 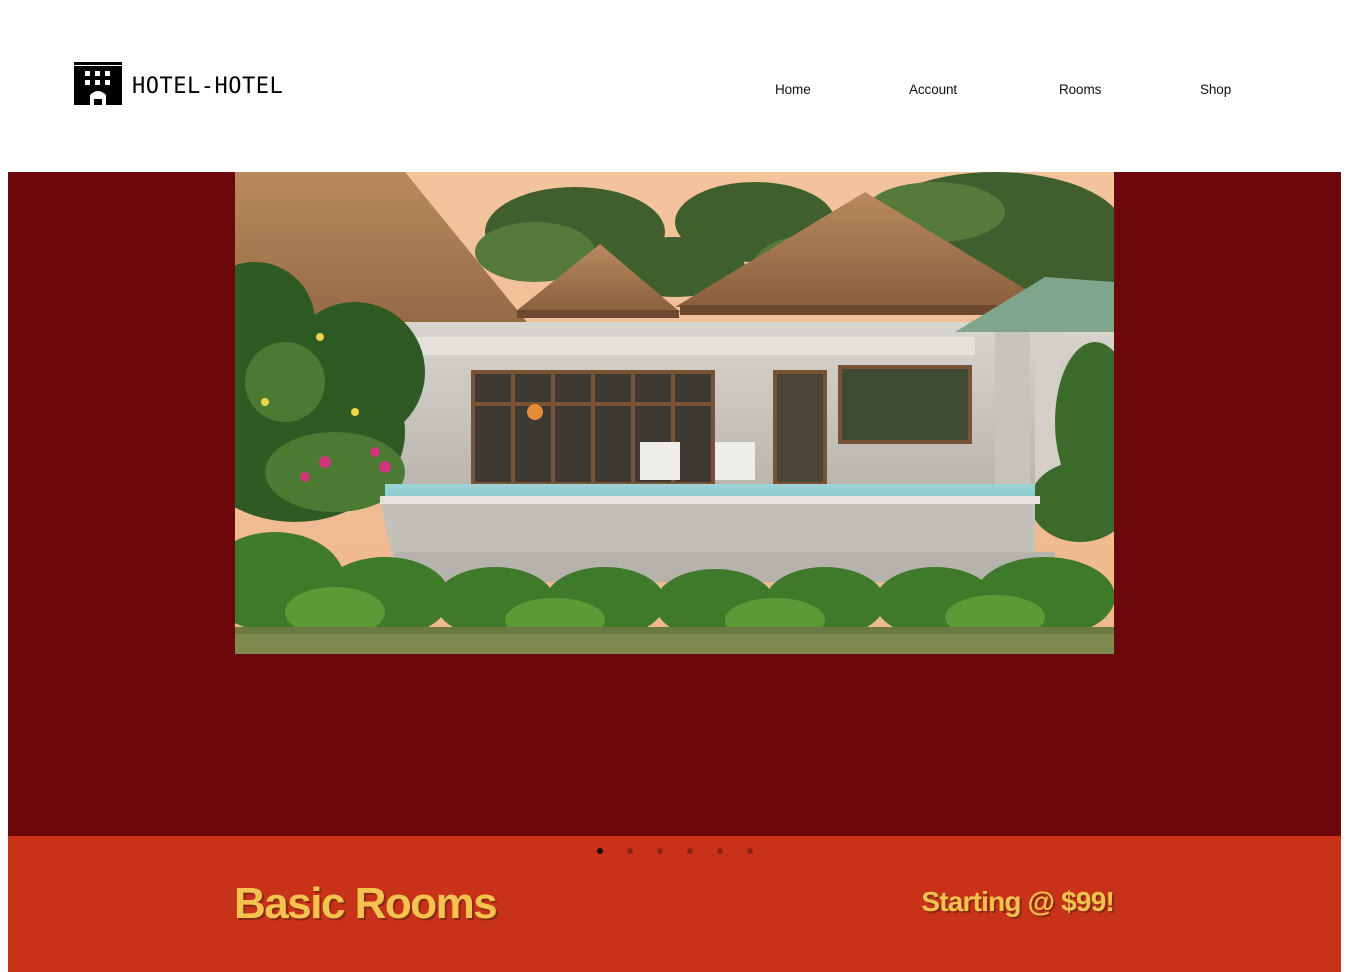 What do you see at coordinates (674, 904) in the screenshot?
I see `carousel-caption: Basic Rooms Starting @ $99!` at bounding box center [674, 904].